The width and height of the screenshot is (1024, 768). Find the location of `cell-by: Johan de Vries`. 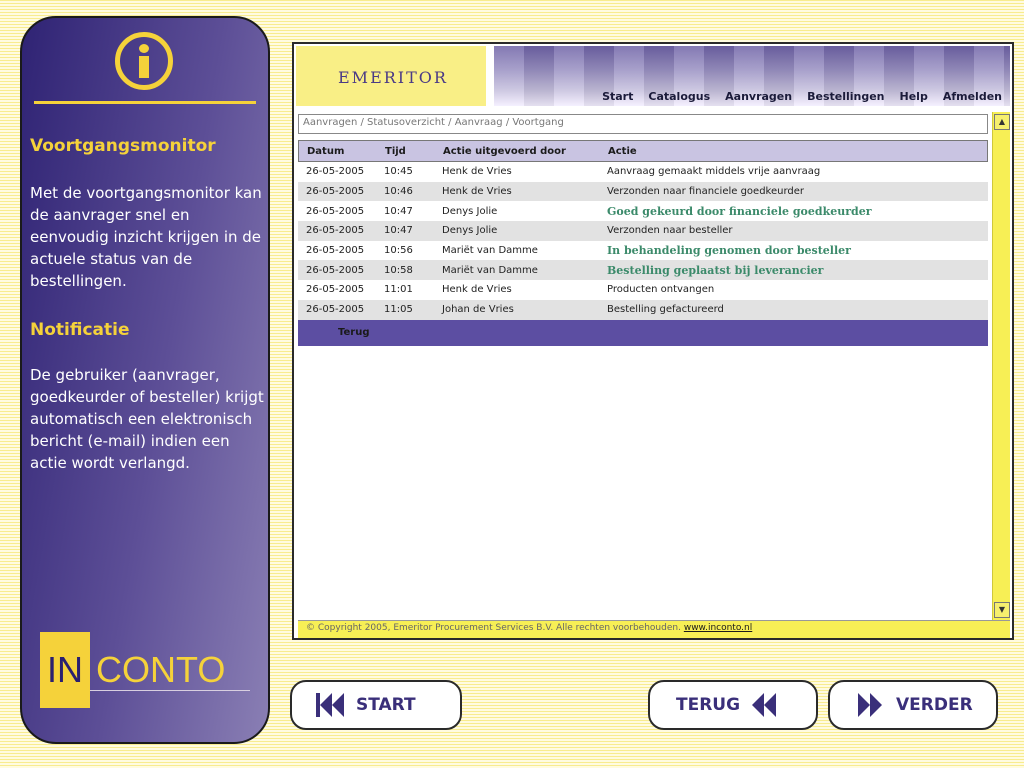

cell-by: Johan de Vries is located at coordinates (478, 310).